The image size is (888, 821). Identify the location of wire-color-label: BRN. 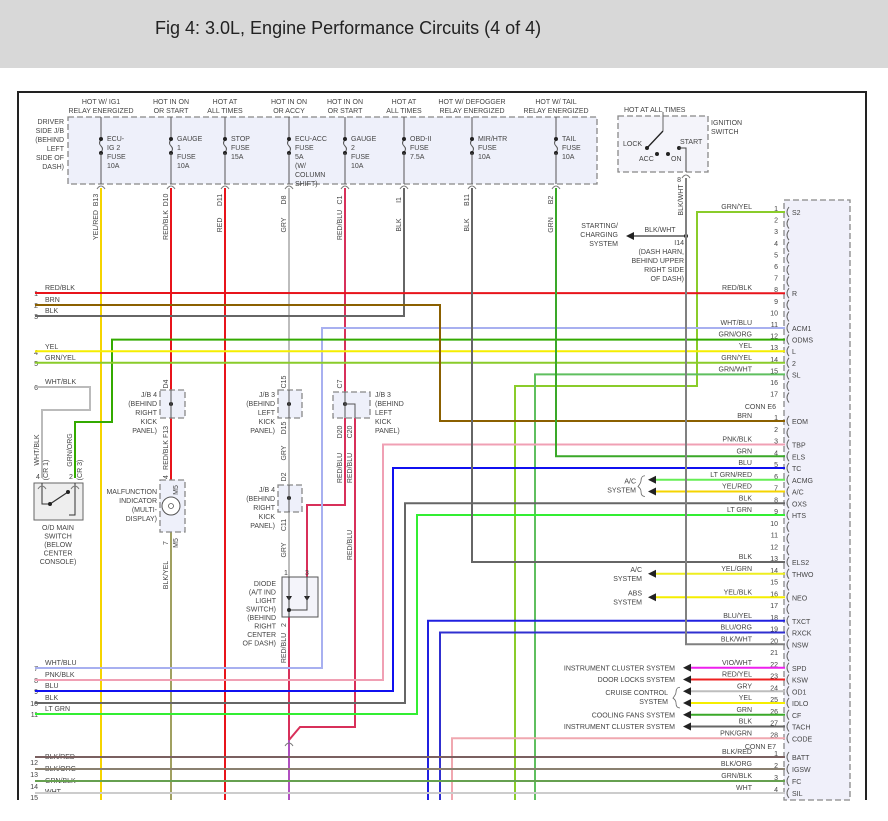
(52, 300).